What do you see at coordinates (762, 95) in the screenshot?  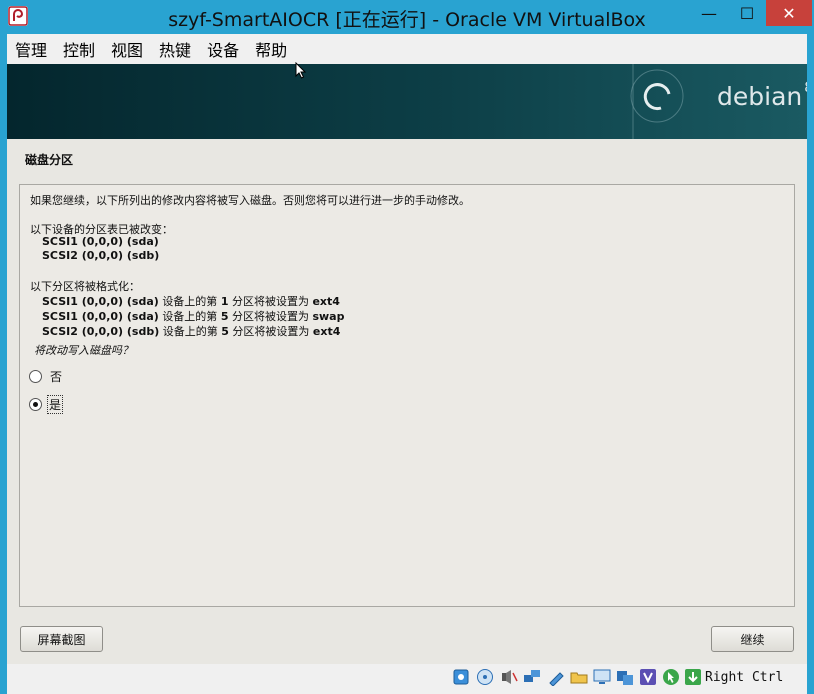 I see `debian-logo-text: debian8` at bounding box center [762, 95].